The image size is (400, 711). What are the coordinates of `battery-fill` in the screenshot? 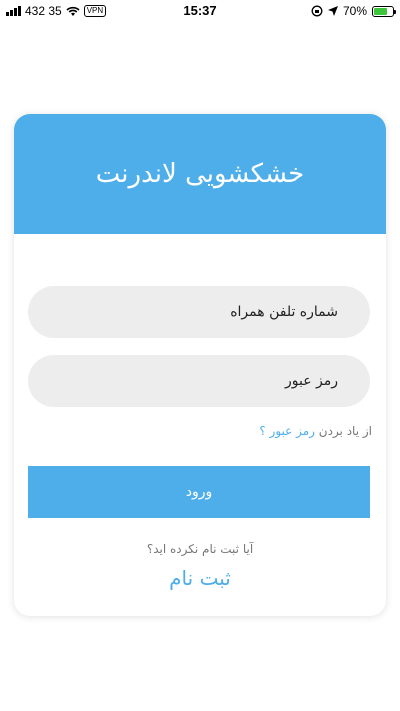 It's located at (380, 11).